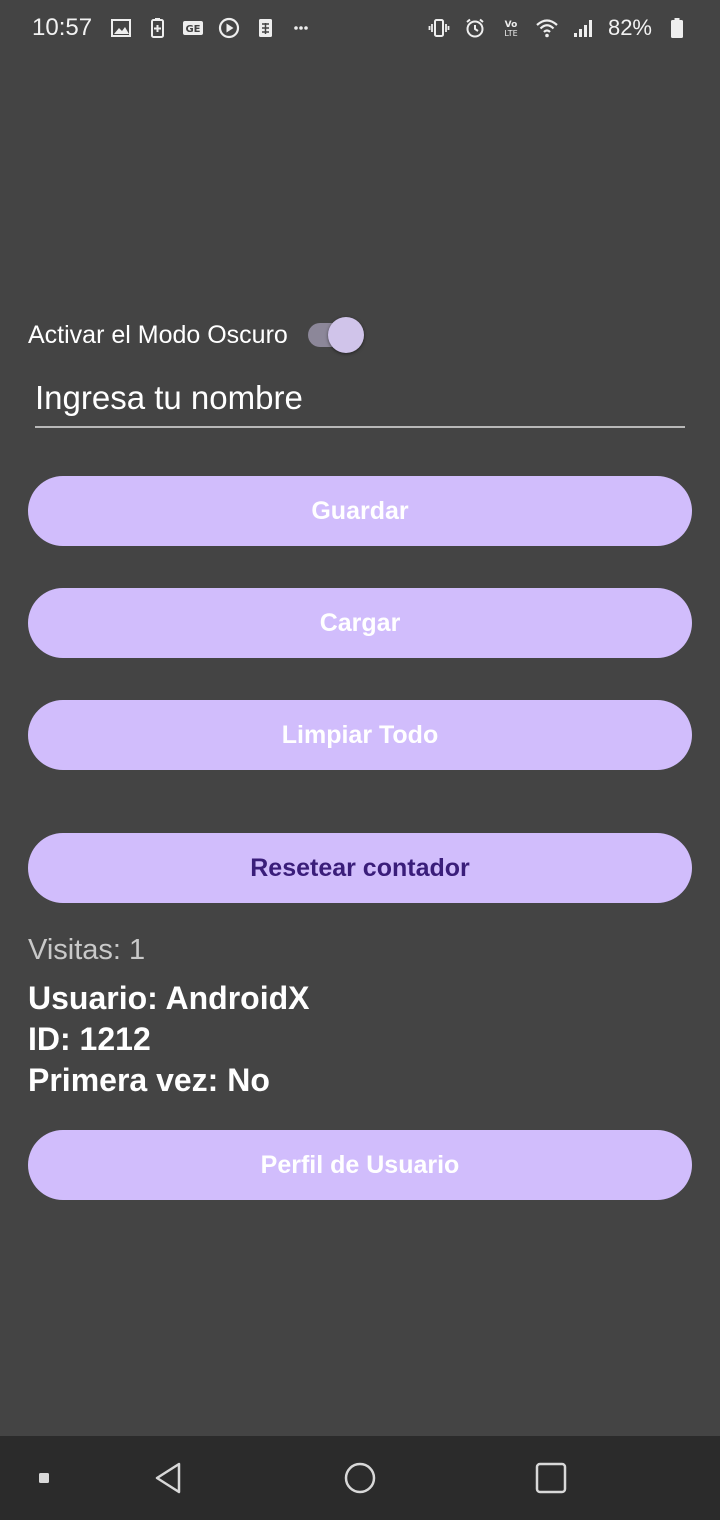 The height and width of the screenshot is (1520, 720). I want to click on ge-icon: GE, so click(193, 28).